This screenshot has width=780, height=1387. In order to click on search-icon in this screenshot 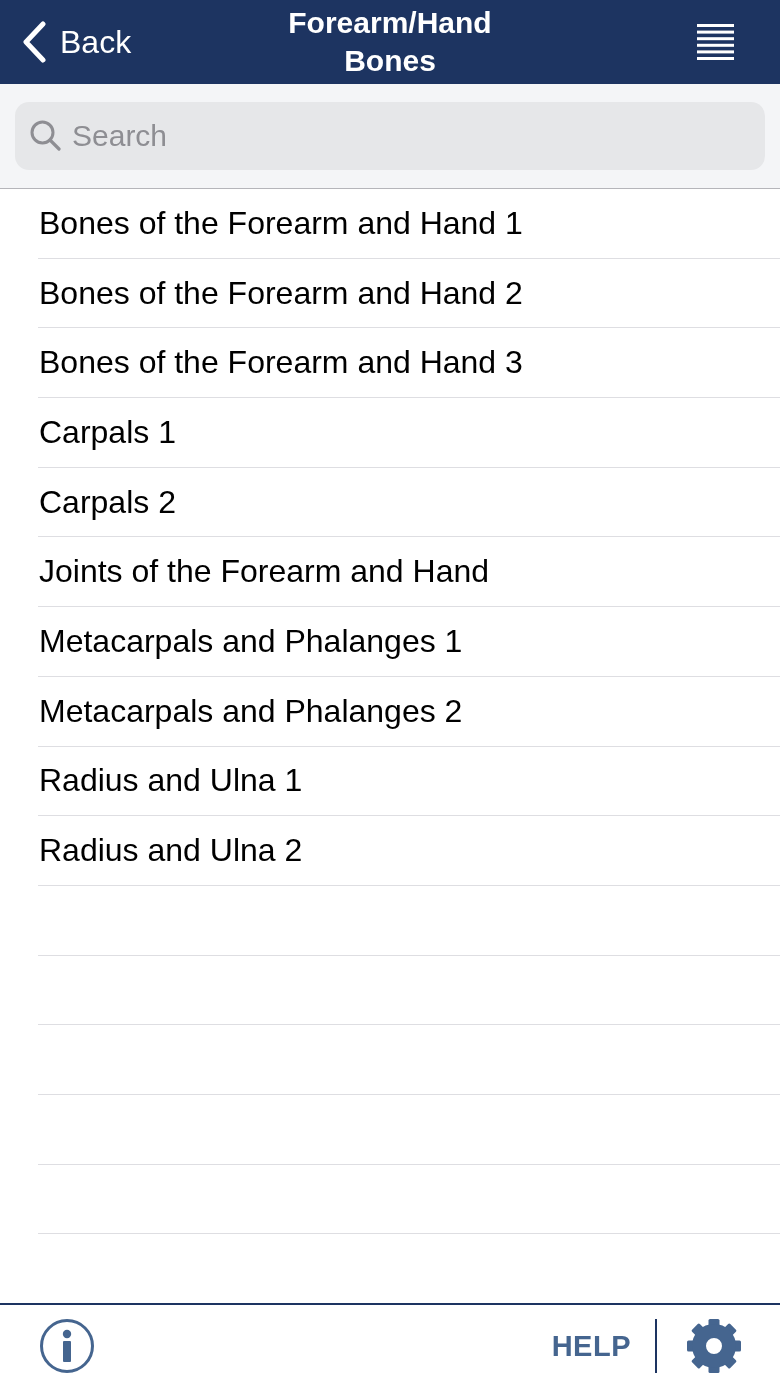, I will do `click(45, 135)`.